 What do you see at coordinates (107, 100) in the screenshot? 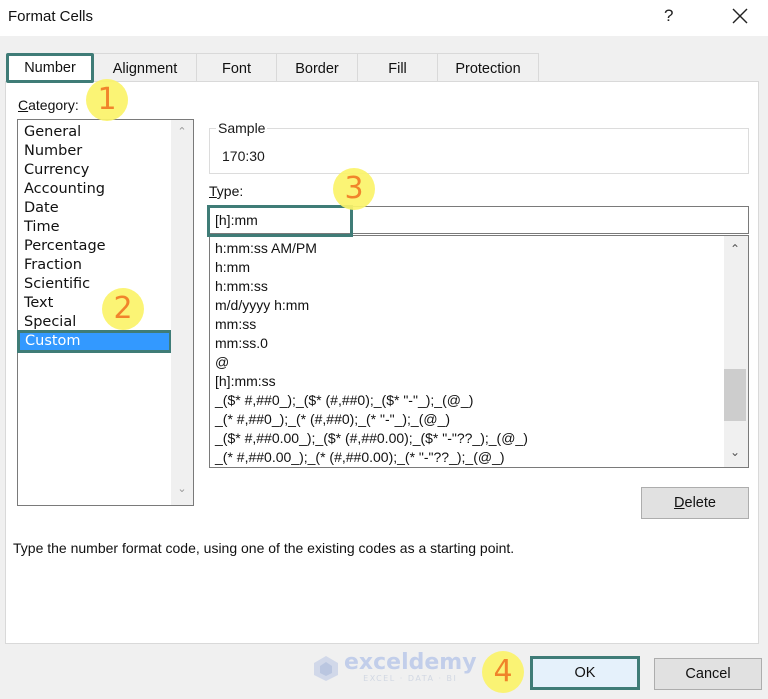
I see `step-badge-1: 1` at bounding box center [107, 100].